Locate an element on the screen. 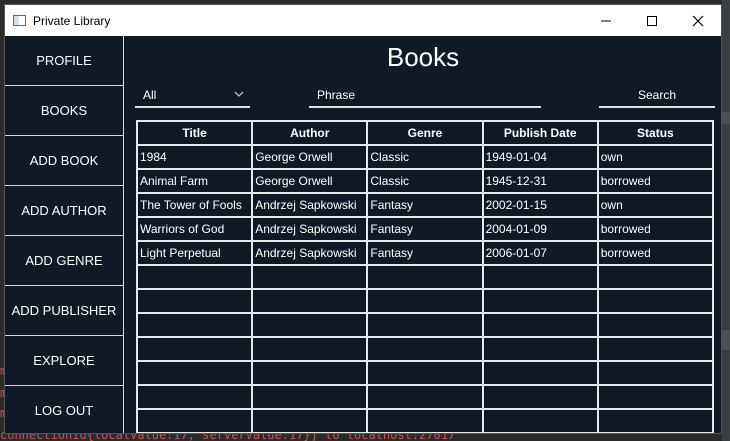 This screenshot has height=441, width=730. cell-publish-date: 2002-01-15 is located at coordinates (540, 205).